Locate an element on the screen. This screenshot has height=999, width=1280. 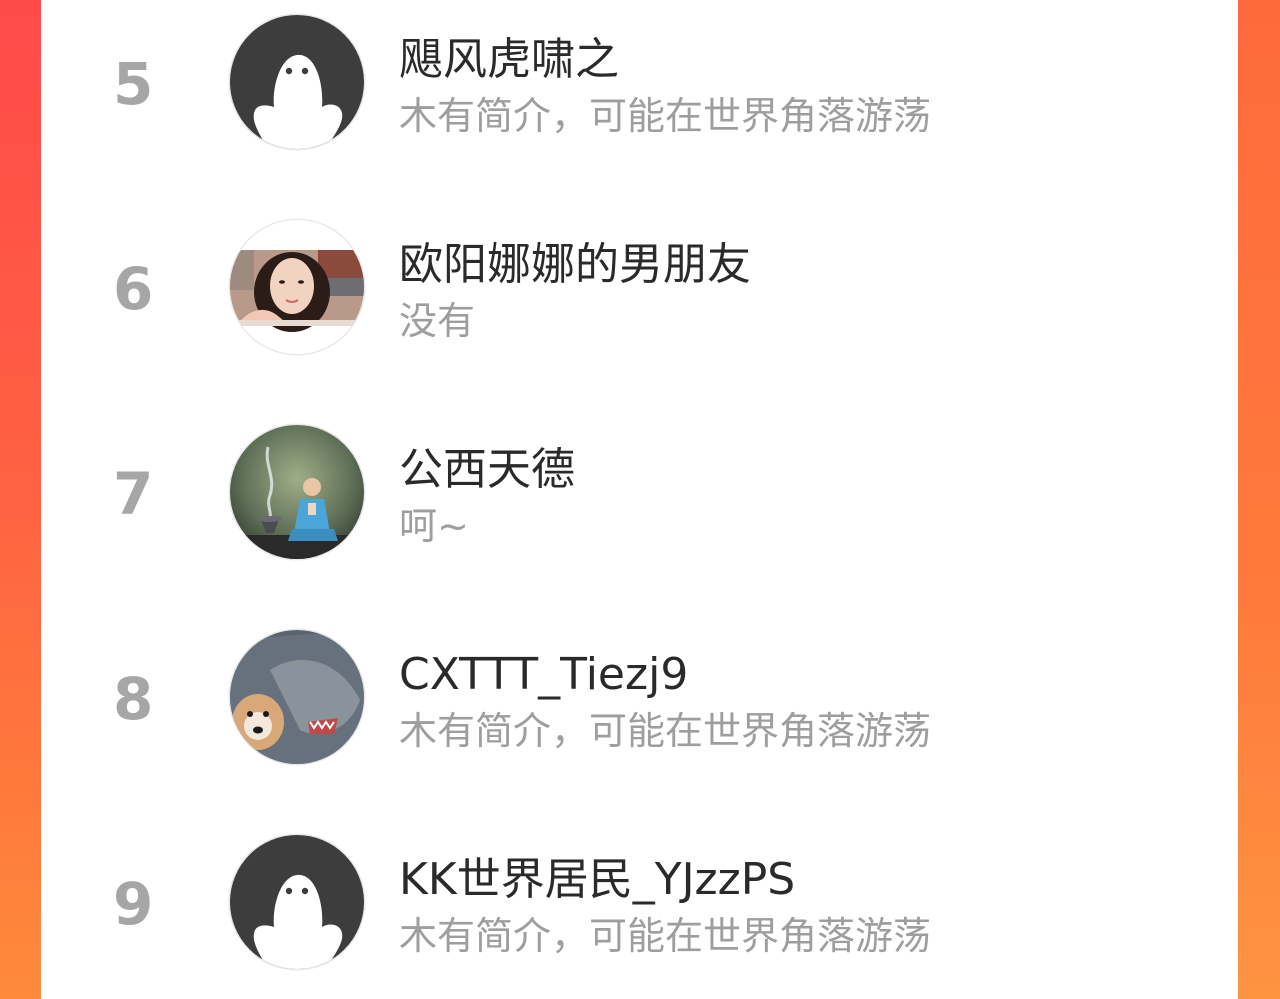
background-right-edge is located at coordinates (1259, 499).